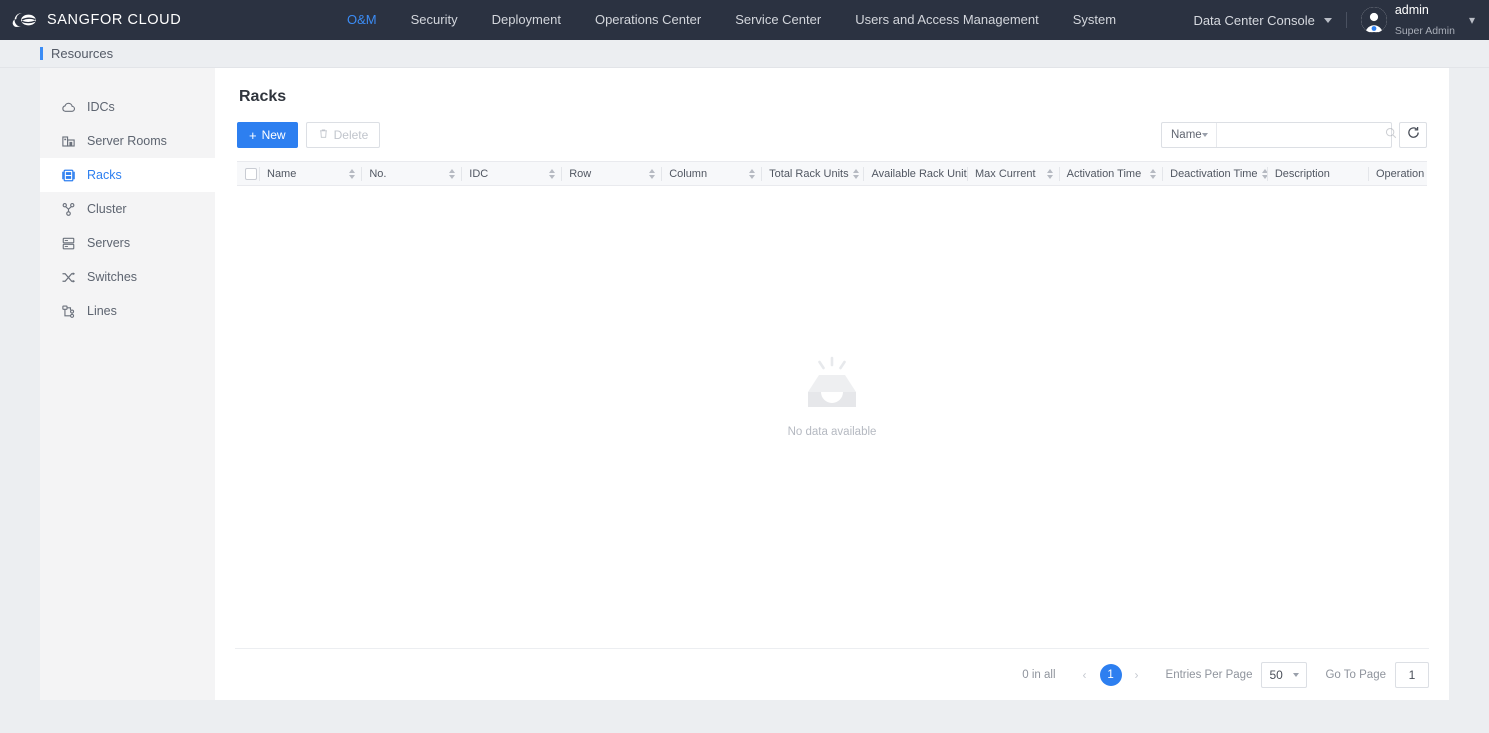  Describe the element at coordinates (1355, 674) in the screenshot. I see `go-to-page-label: Go To Page` at that location.